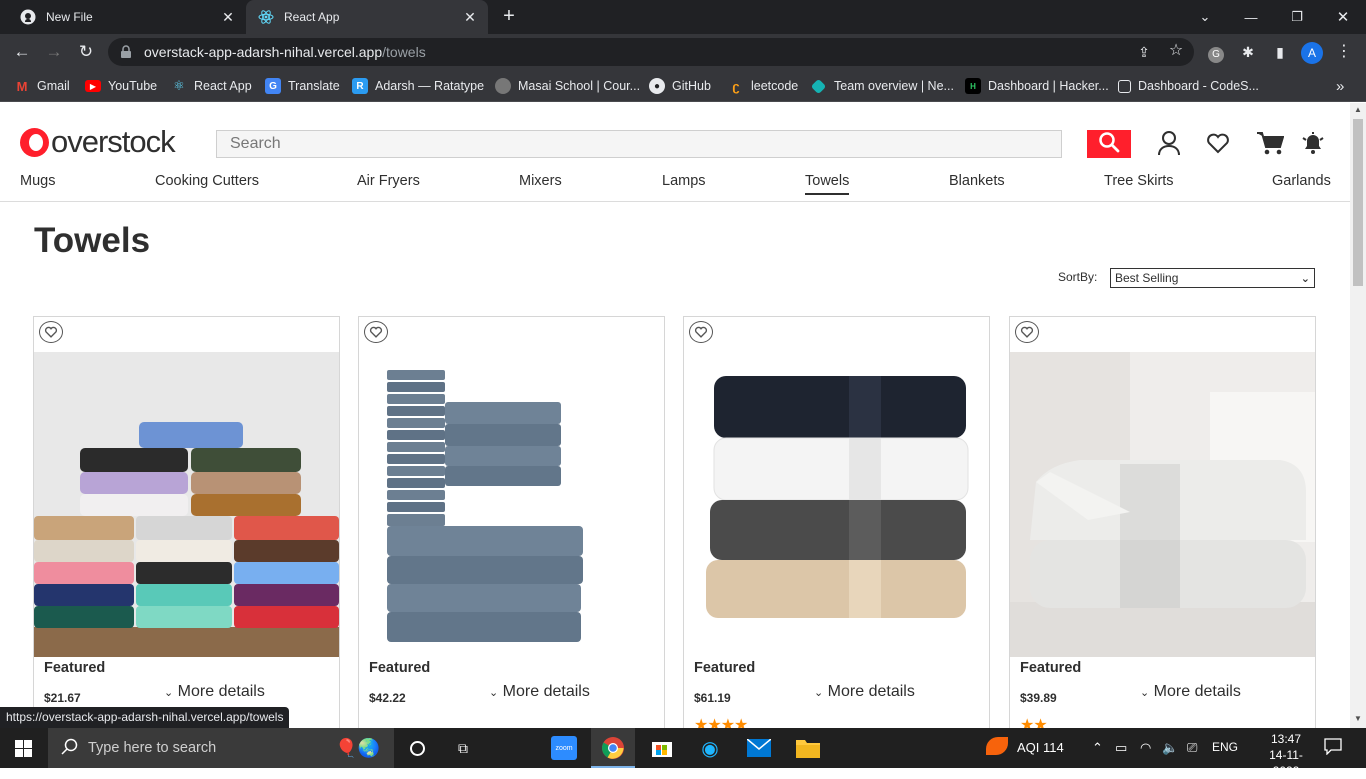  I want to click on wifi-icon: ◠, so click(1145, 748).